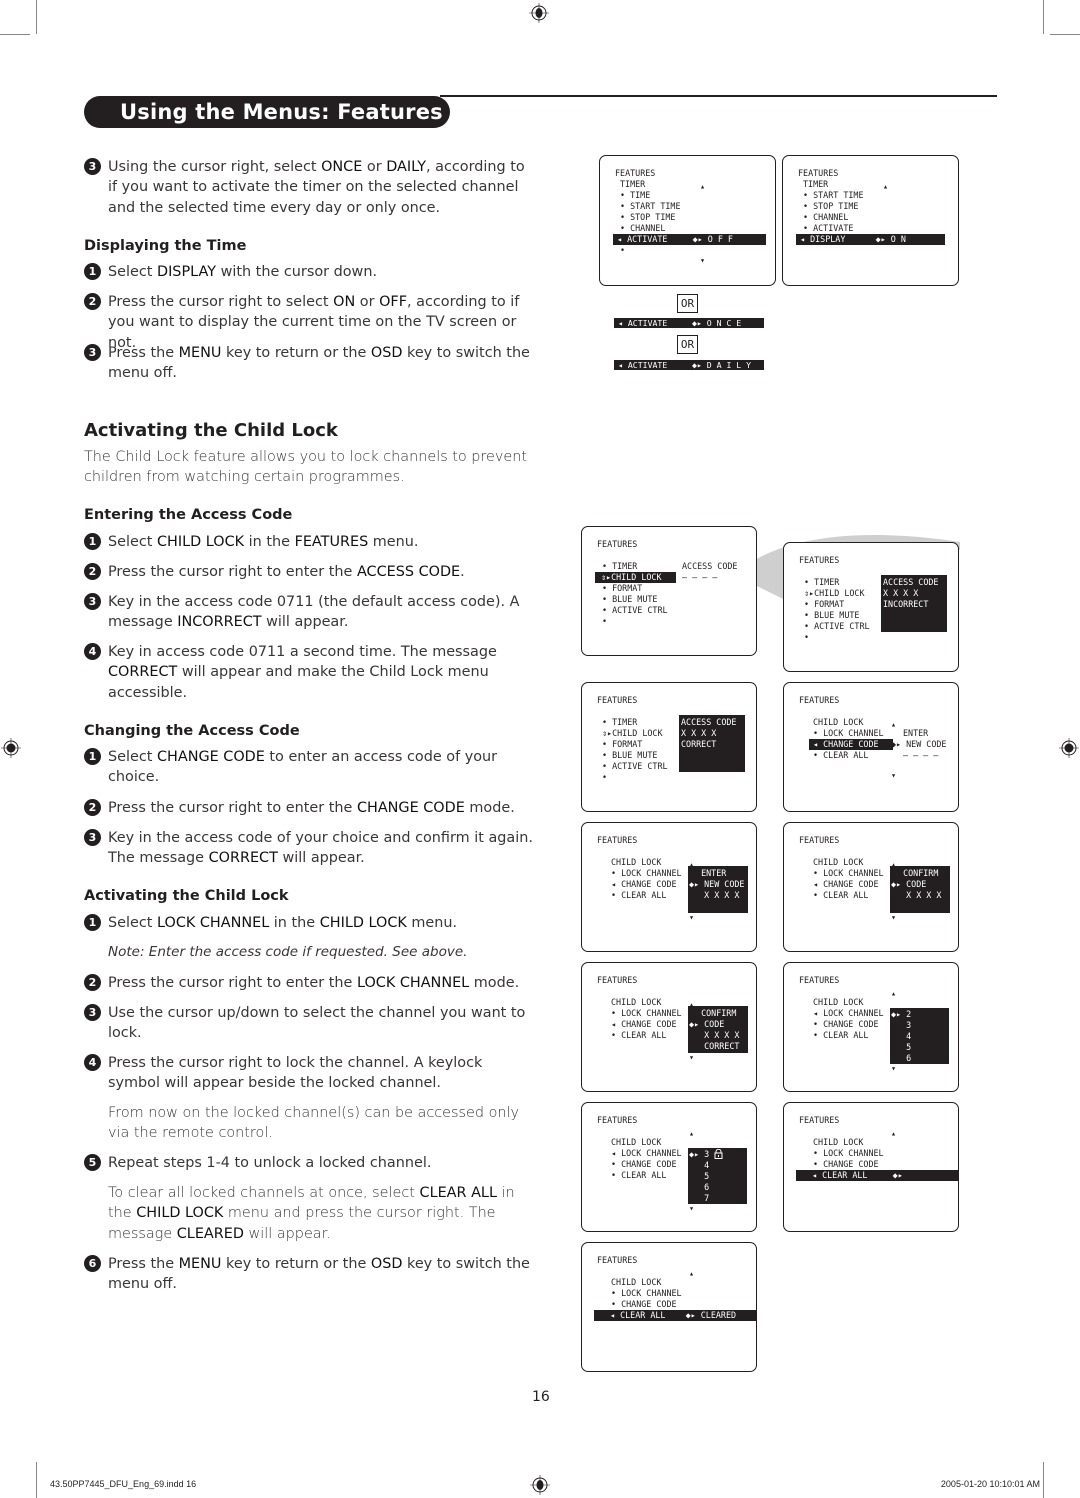  What do you see at coordinates (297, 272) in the screenshot?
I see `body-text: with the cursor down.` at bounding box center [297, 272].